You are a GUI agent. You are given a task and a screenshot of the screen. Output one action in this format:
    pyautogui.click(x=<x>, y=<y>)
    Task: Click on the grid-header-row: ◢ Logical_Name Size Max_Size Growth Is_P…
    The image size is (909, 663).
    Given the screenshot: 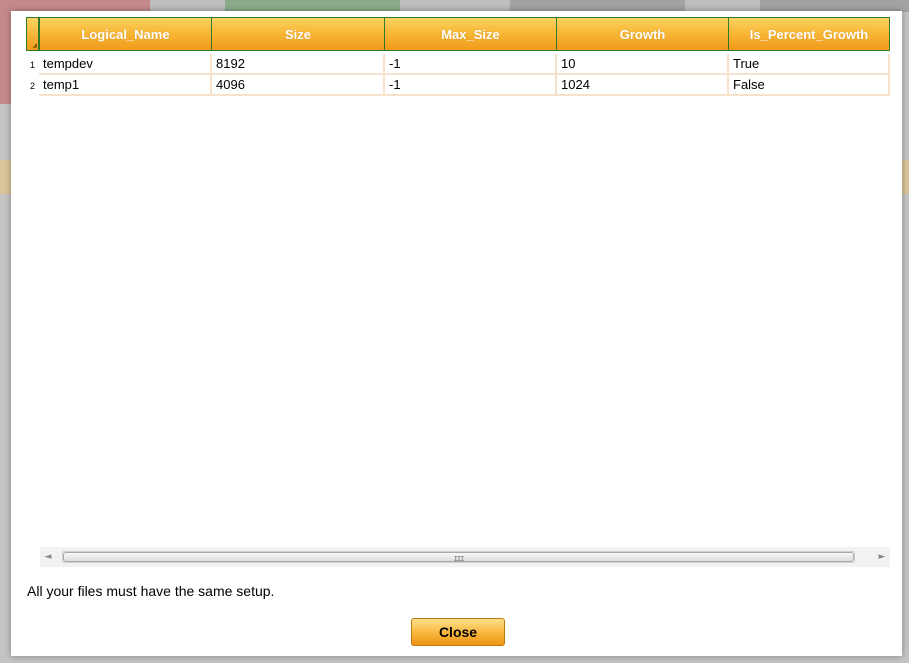 What is the action you would take?
    pyautogui.click(x=458, y=35)
    